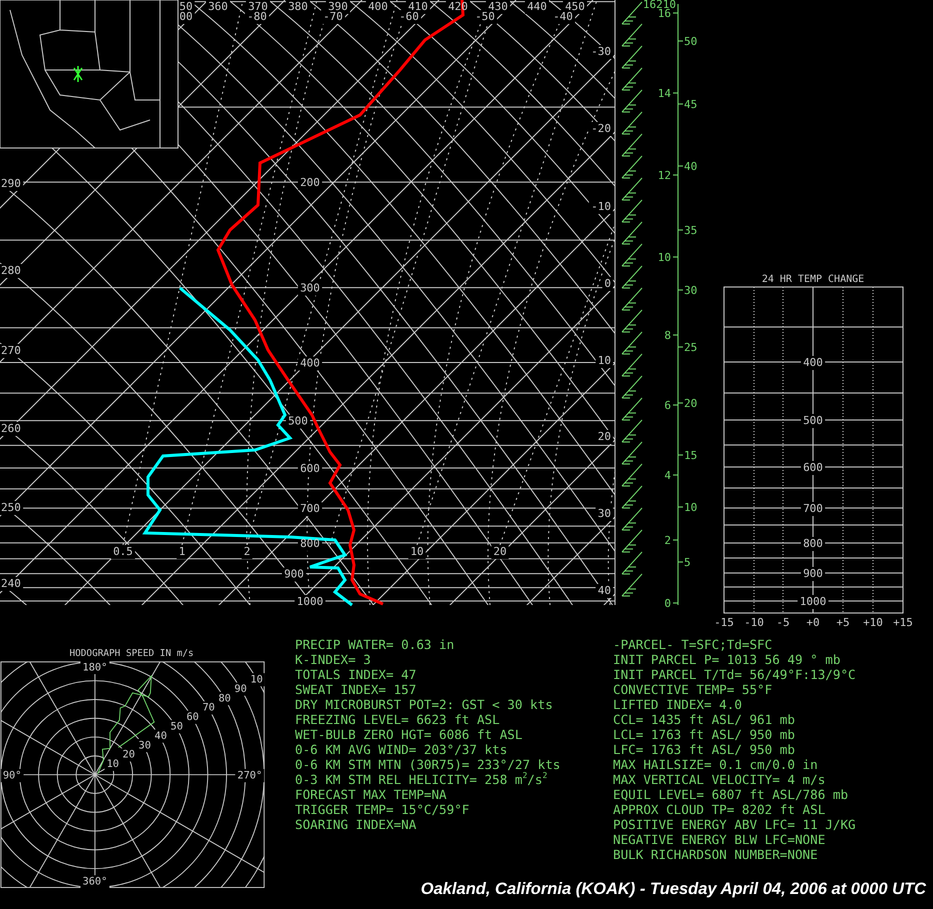 The height and width of the screenshot is (909, 933). What do you see at coordinates (333, 659) in the screenshot?
I see `index-line: K-INDEX= 3` at bounding box center [333, 659].